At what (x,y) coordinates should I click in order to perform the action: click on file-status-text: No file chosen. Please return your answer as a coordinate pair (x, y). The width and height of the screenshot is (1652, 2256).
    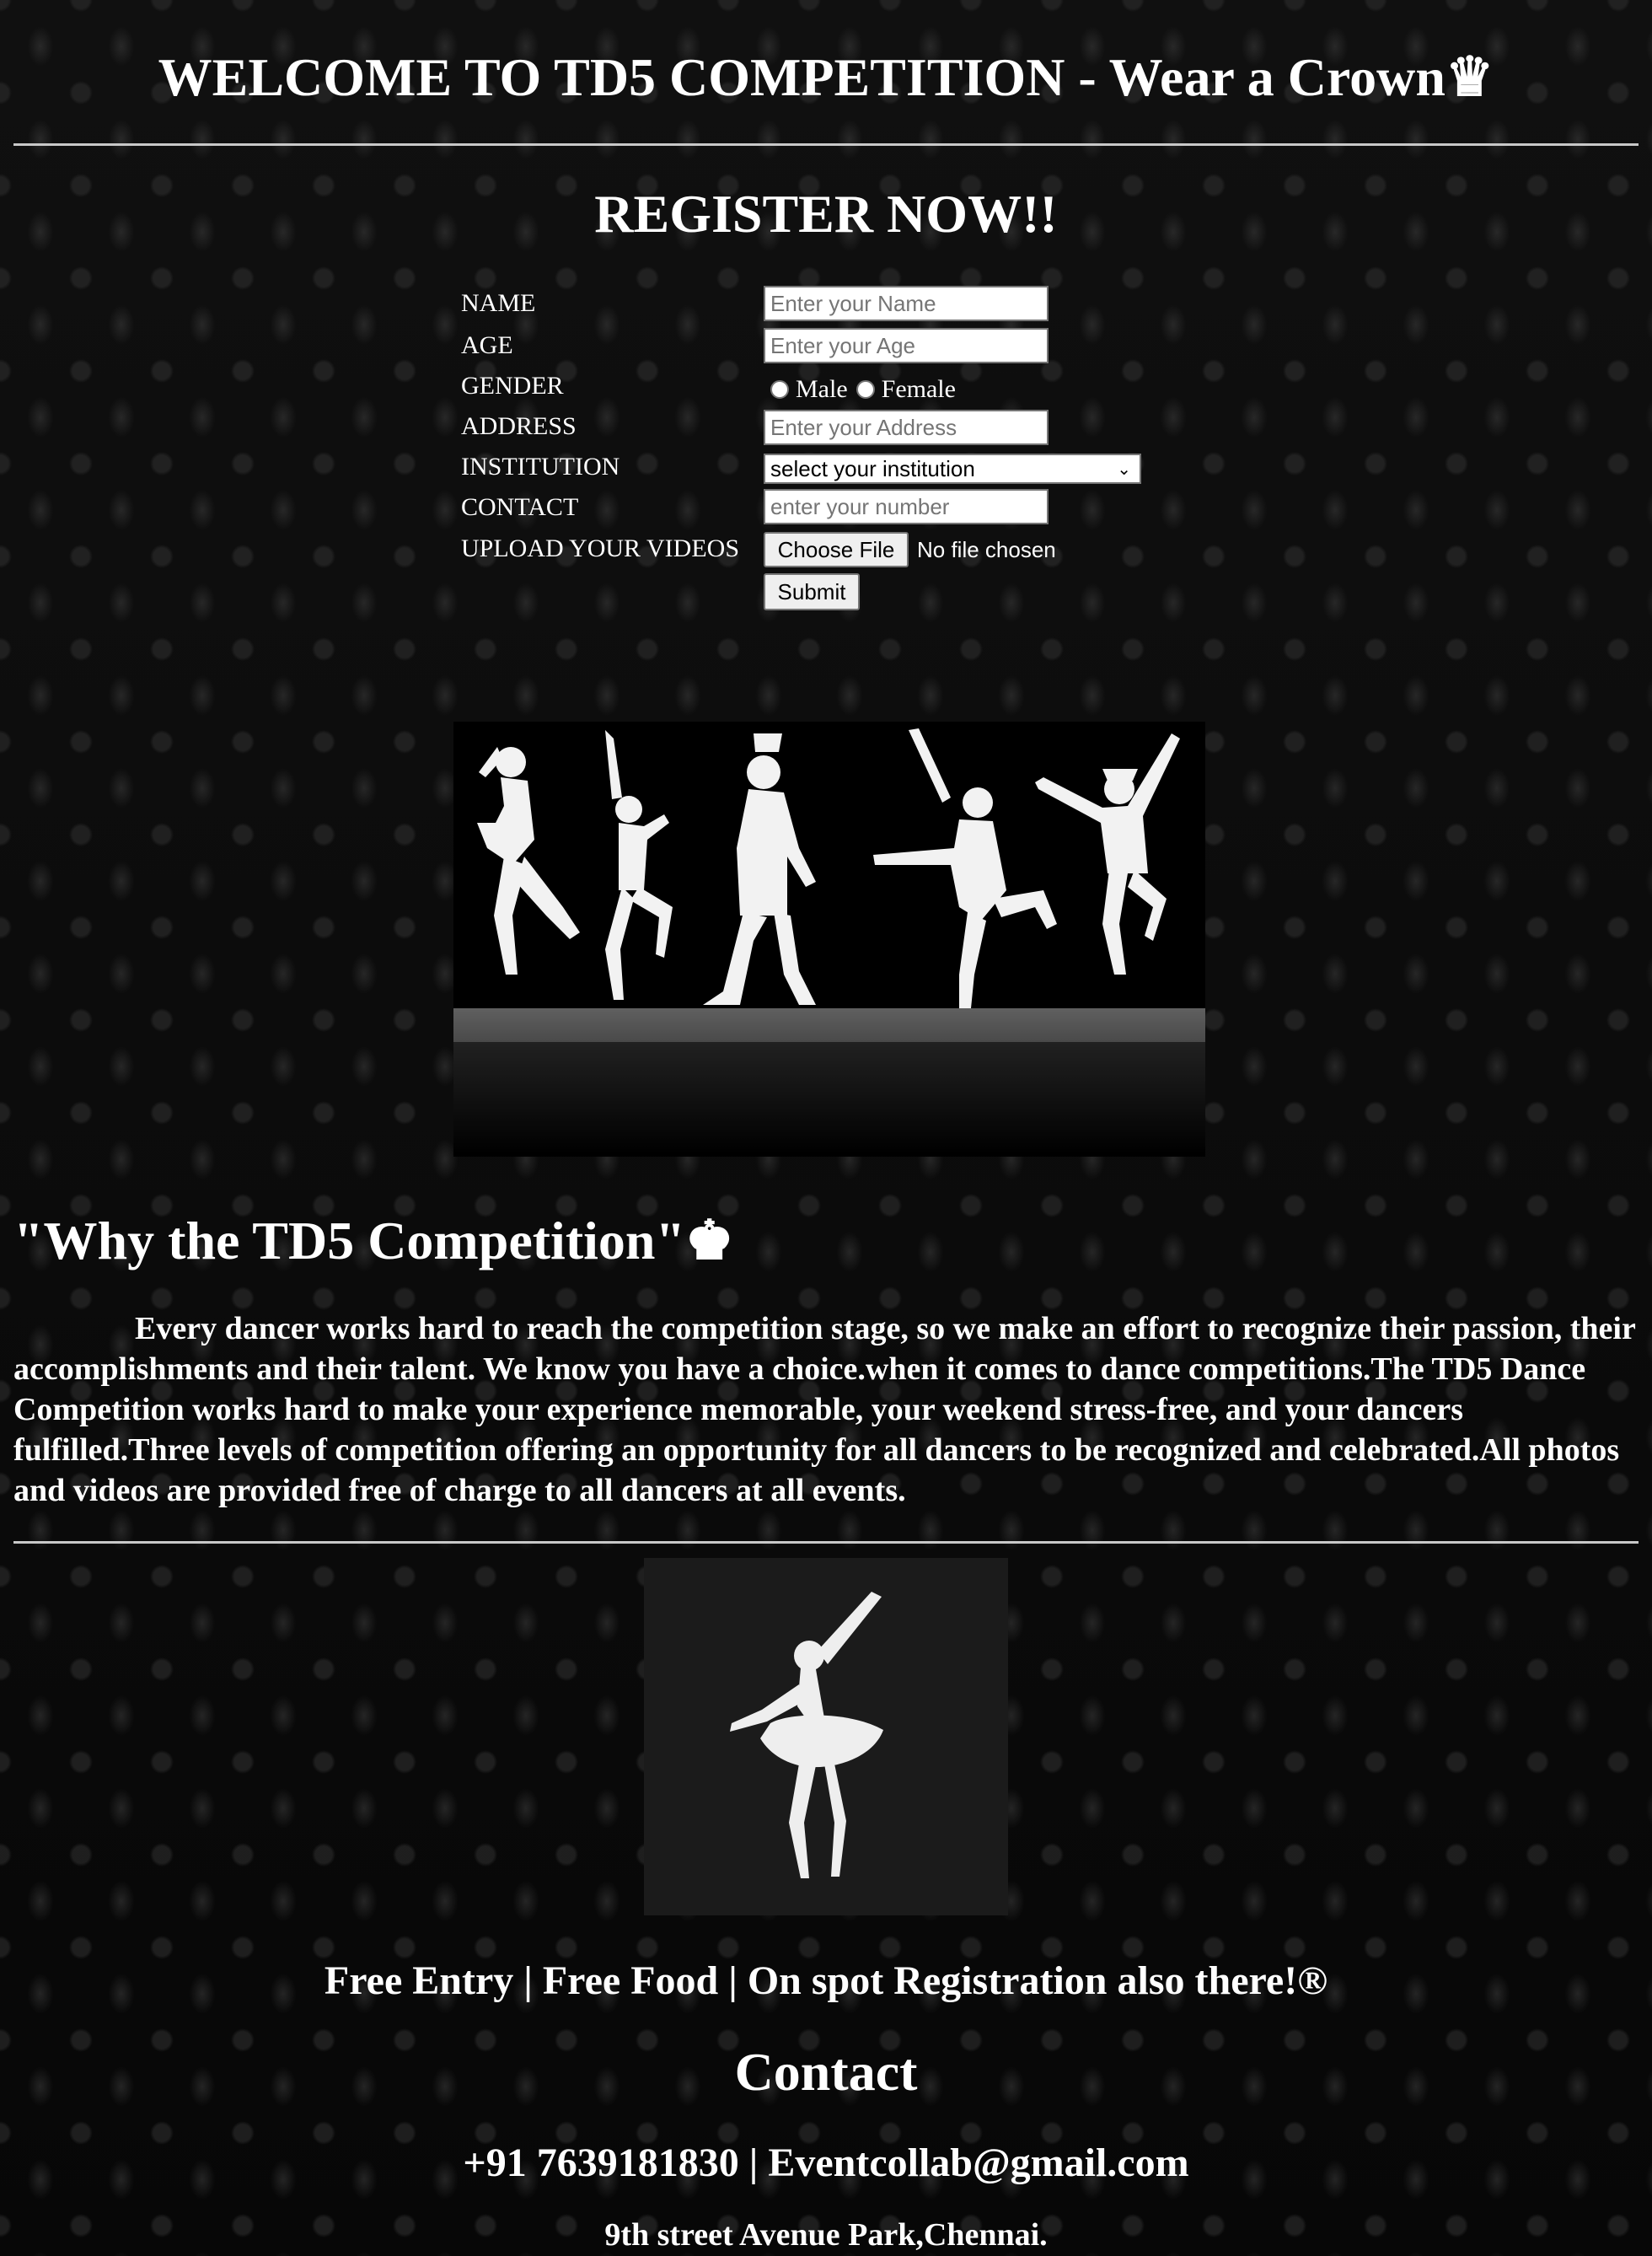
    Looking at the image, I should click on (986, 549).